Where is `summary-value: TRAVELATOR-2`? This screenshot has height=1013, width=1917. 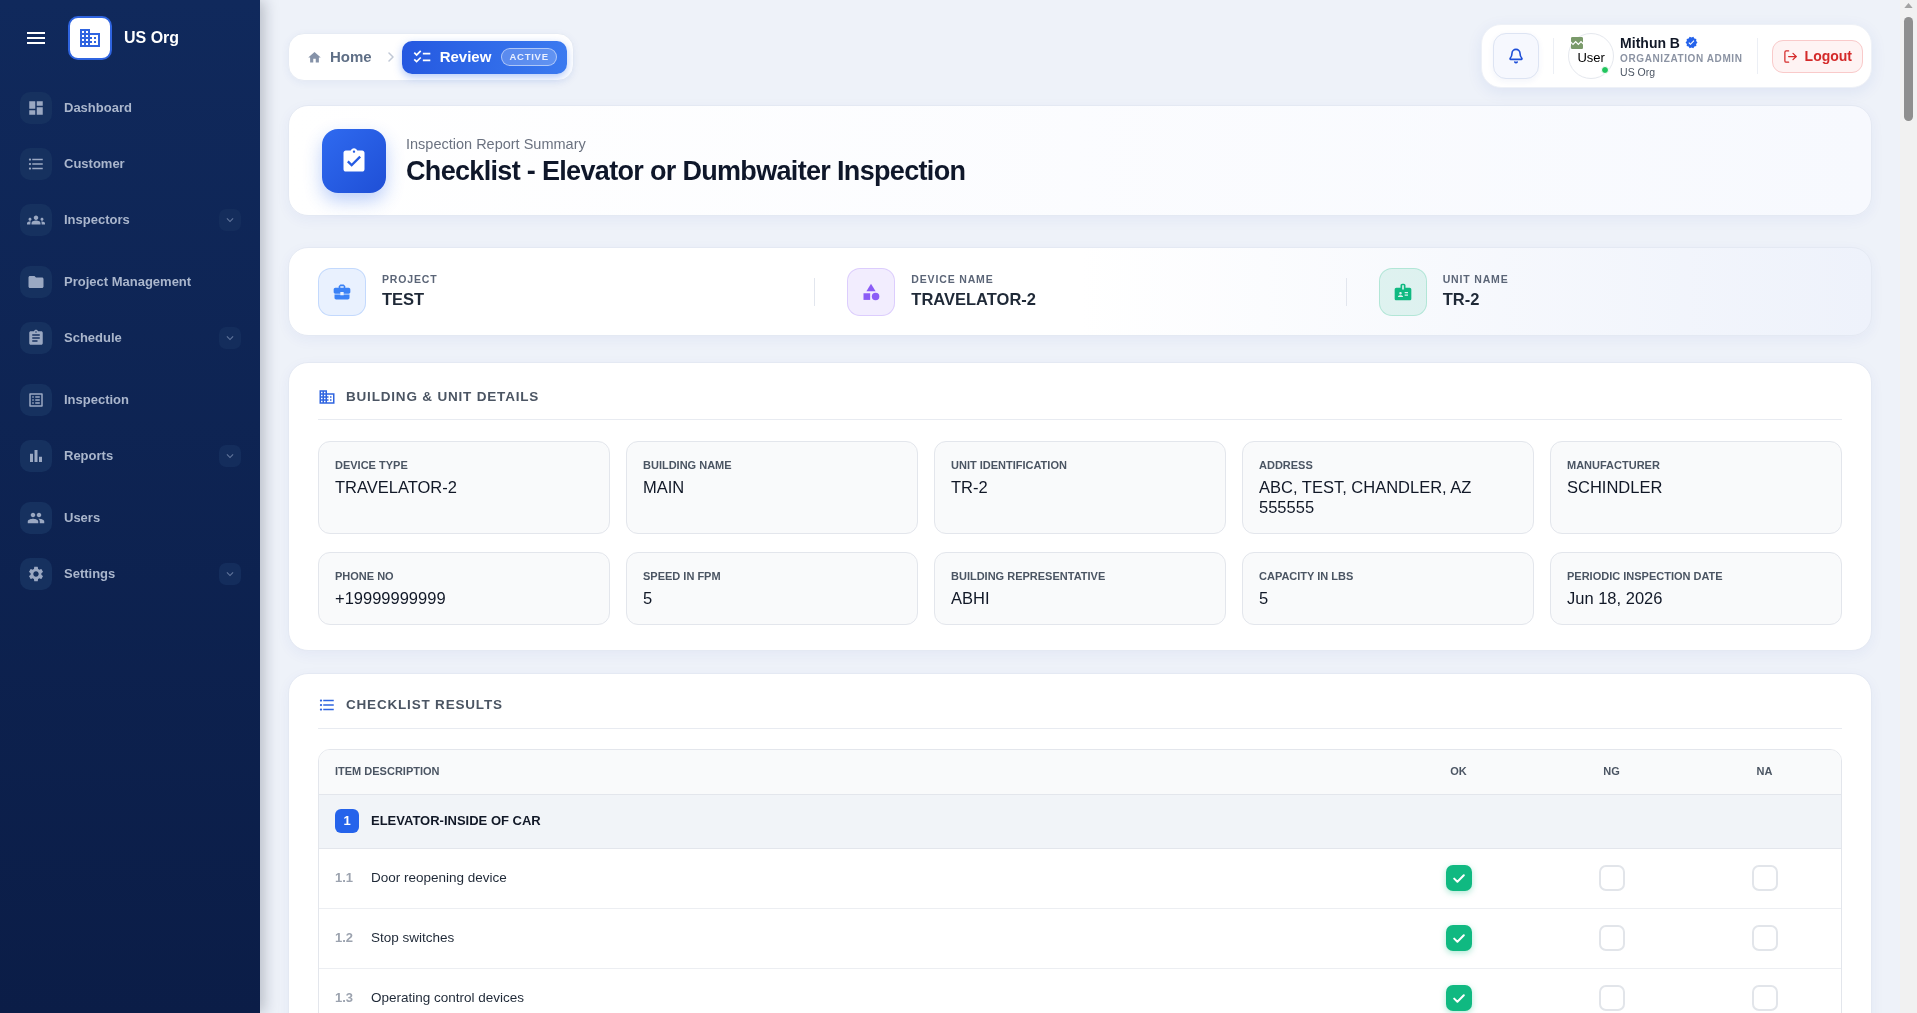
summary-value: TRAVELATOR-2 is located at coordinates (973, 299).